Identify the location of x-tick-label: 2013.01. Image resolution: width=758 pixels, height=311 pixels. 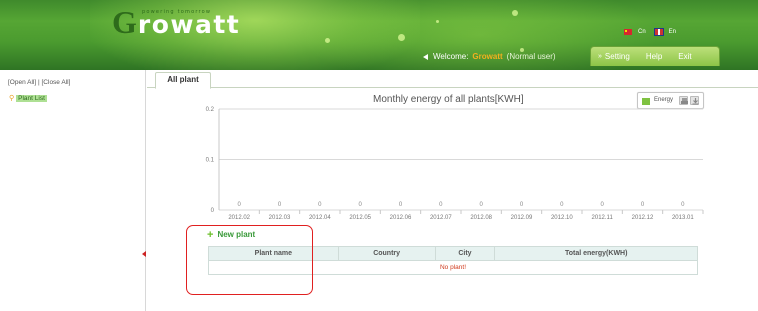
(683, 218).